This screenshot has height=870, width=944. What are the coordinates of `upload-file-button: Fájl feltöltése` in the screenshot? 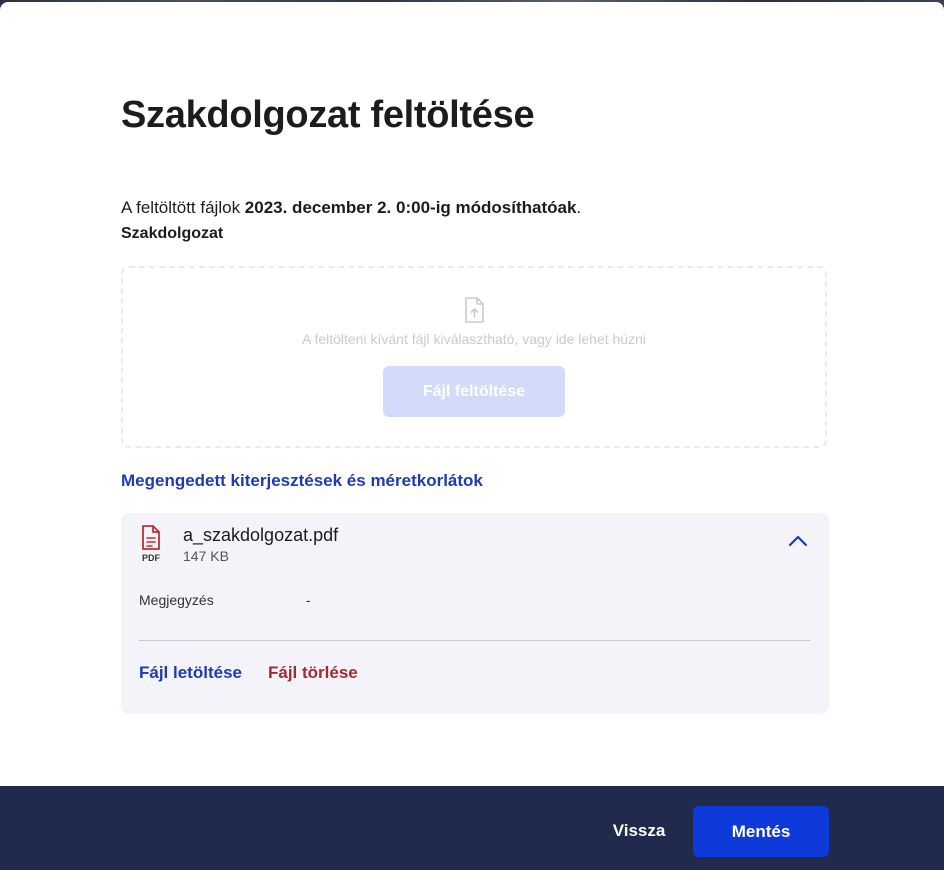 It's located at (474, 391).